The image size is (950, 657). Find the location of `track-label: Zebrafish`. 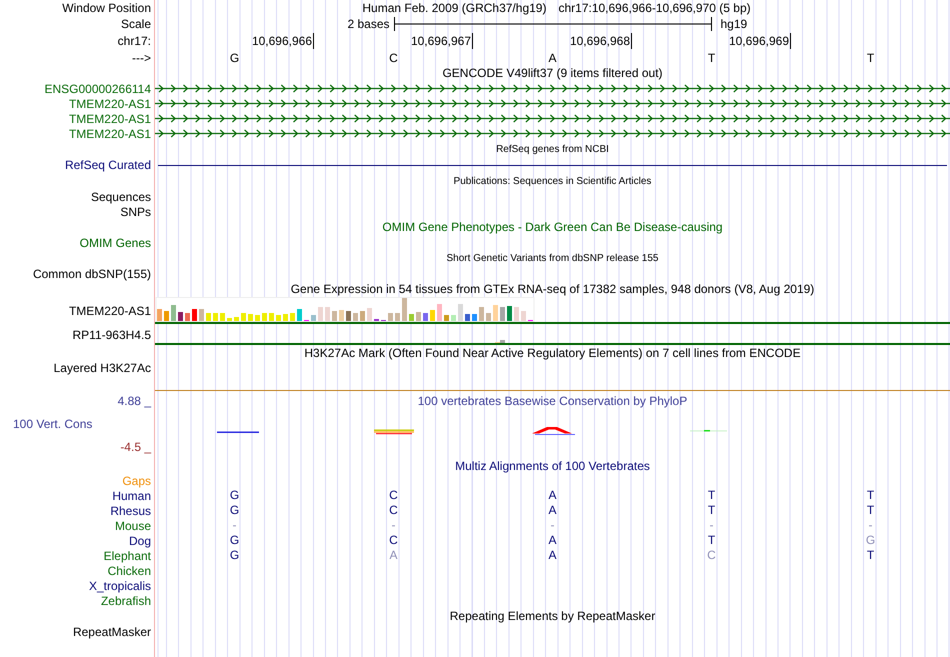

track-label: Zebrafish is located at coordinates (125, 601).